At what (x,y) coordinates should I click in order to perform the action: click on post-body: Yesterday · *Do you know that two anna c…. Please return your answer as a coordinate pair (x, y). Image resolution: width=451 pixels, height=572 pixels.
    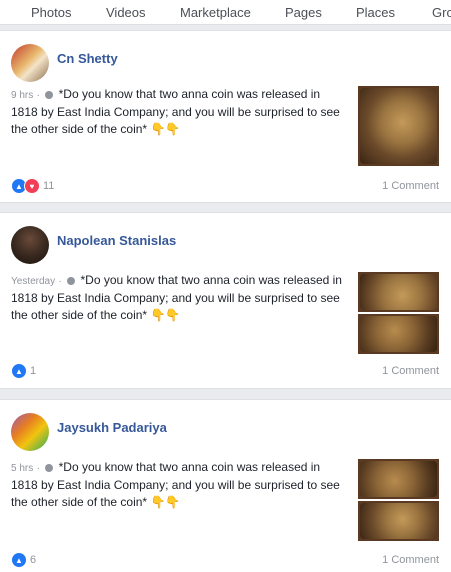
    Looking at the image, I should click on (179, 298).